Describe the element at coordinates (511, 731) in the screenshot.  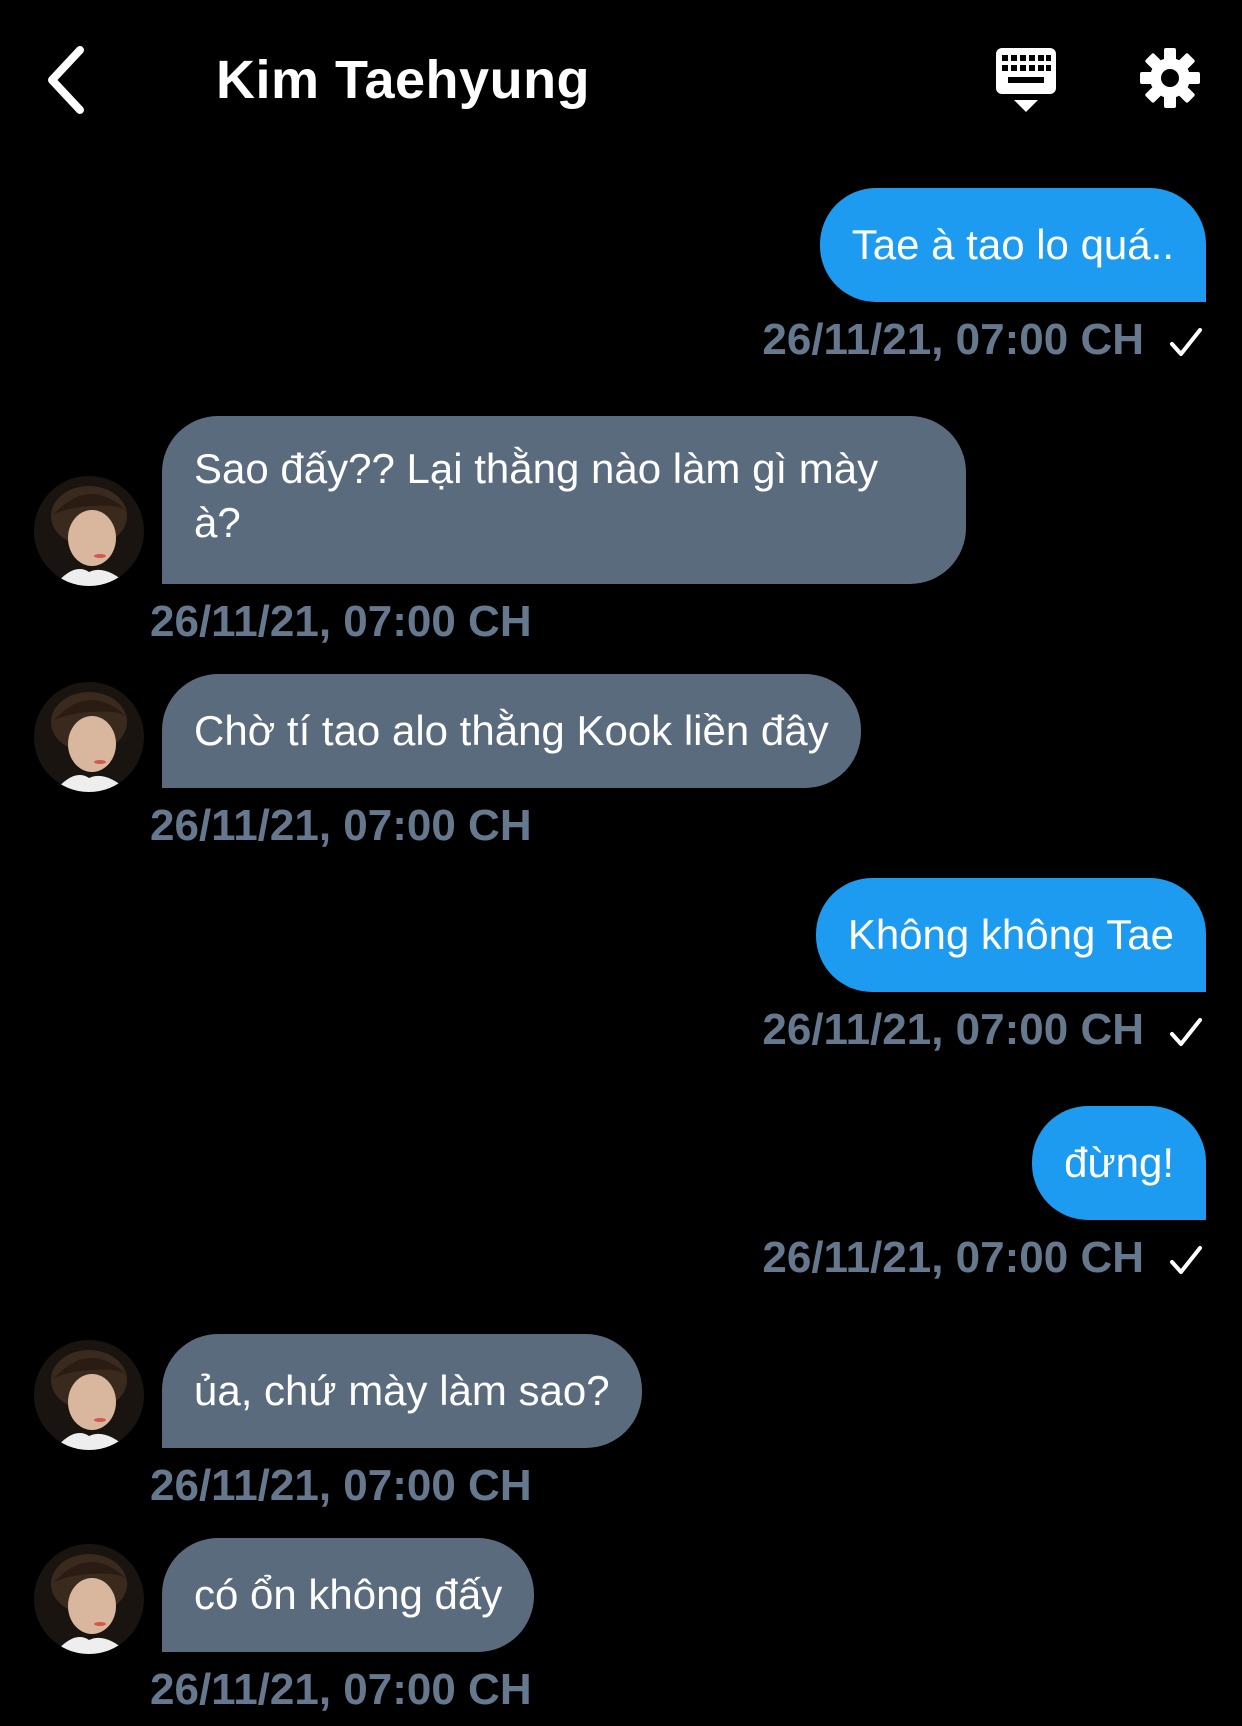
I see `message-bubble-received: Chờ tí tao alo thằng Kook liền đây` at that location.